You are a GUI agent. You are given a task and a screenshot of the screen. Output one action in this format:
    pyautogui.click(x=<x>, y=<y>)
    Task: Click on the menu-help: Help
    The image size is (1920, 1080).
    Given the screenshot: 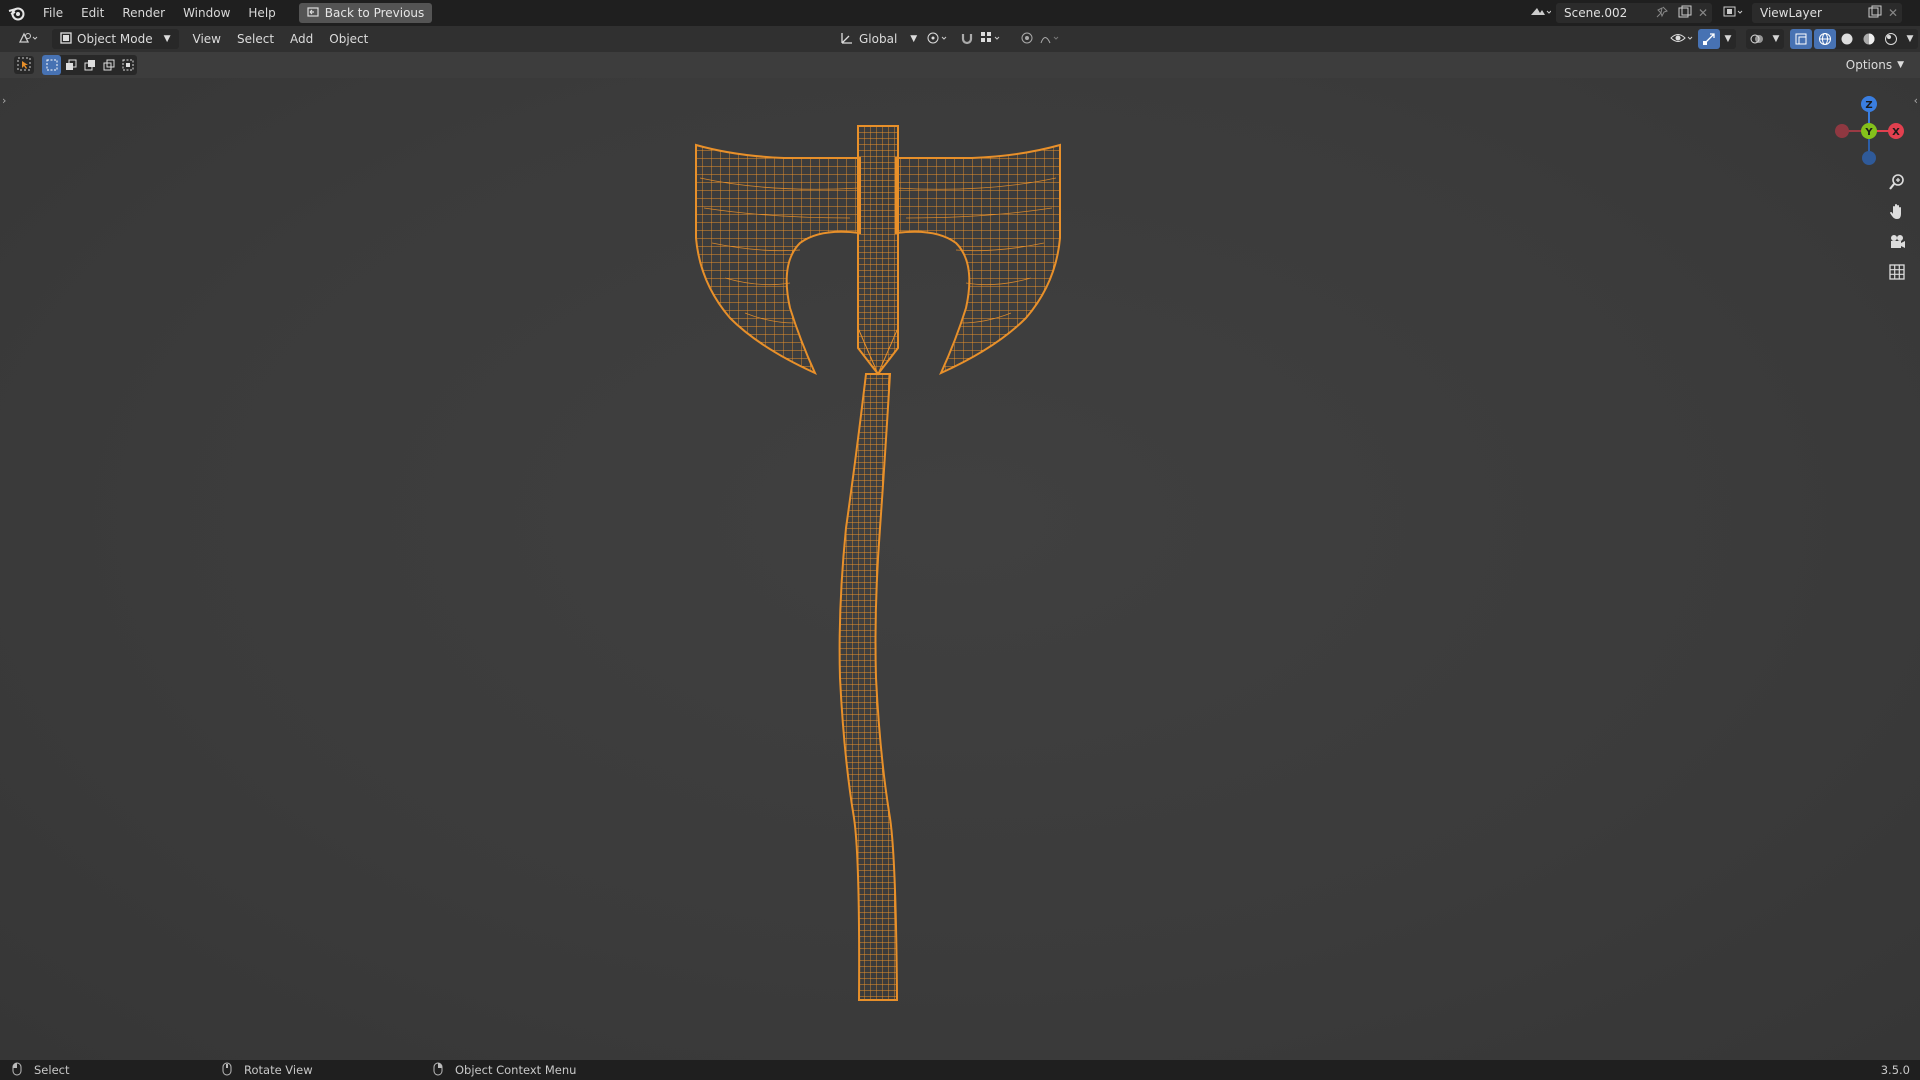 What is the action you would take?
    pyautogui.click(x=261, y=13)
    